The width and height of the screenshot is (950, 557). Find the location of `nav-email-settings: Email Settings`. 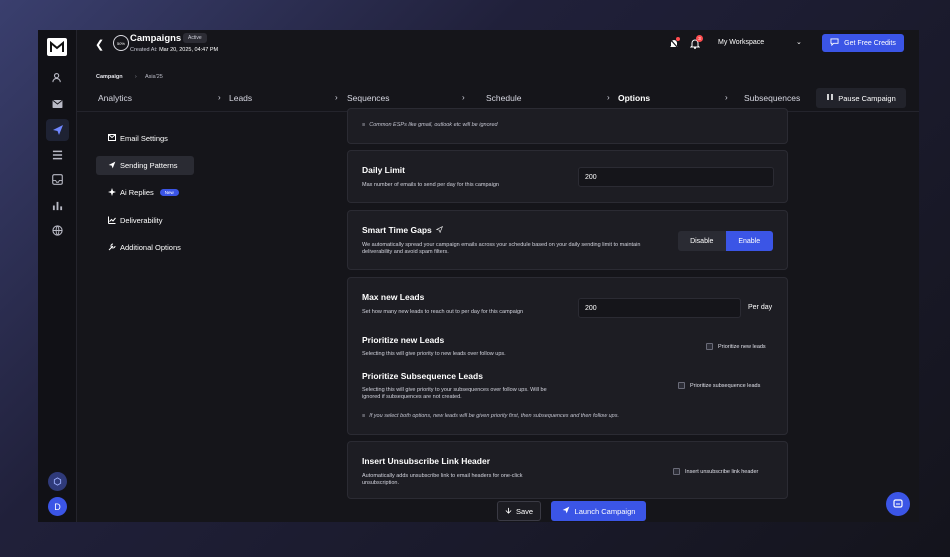

nav-email-settings: Email Settings is located at coordinates (145, 138).